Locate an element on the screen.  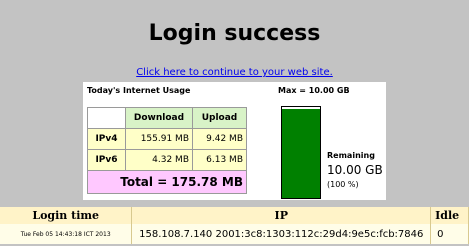
usage-title: Today's Internet Usage is located at coordinates (139, 90).